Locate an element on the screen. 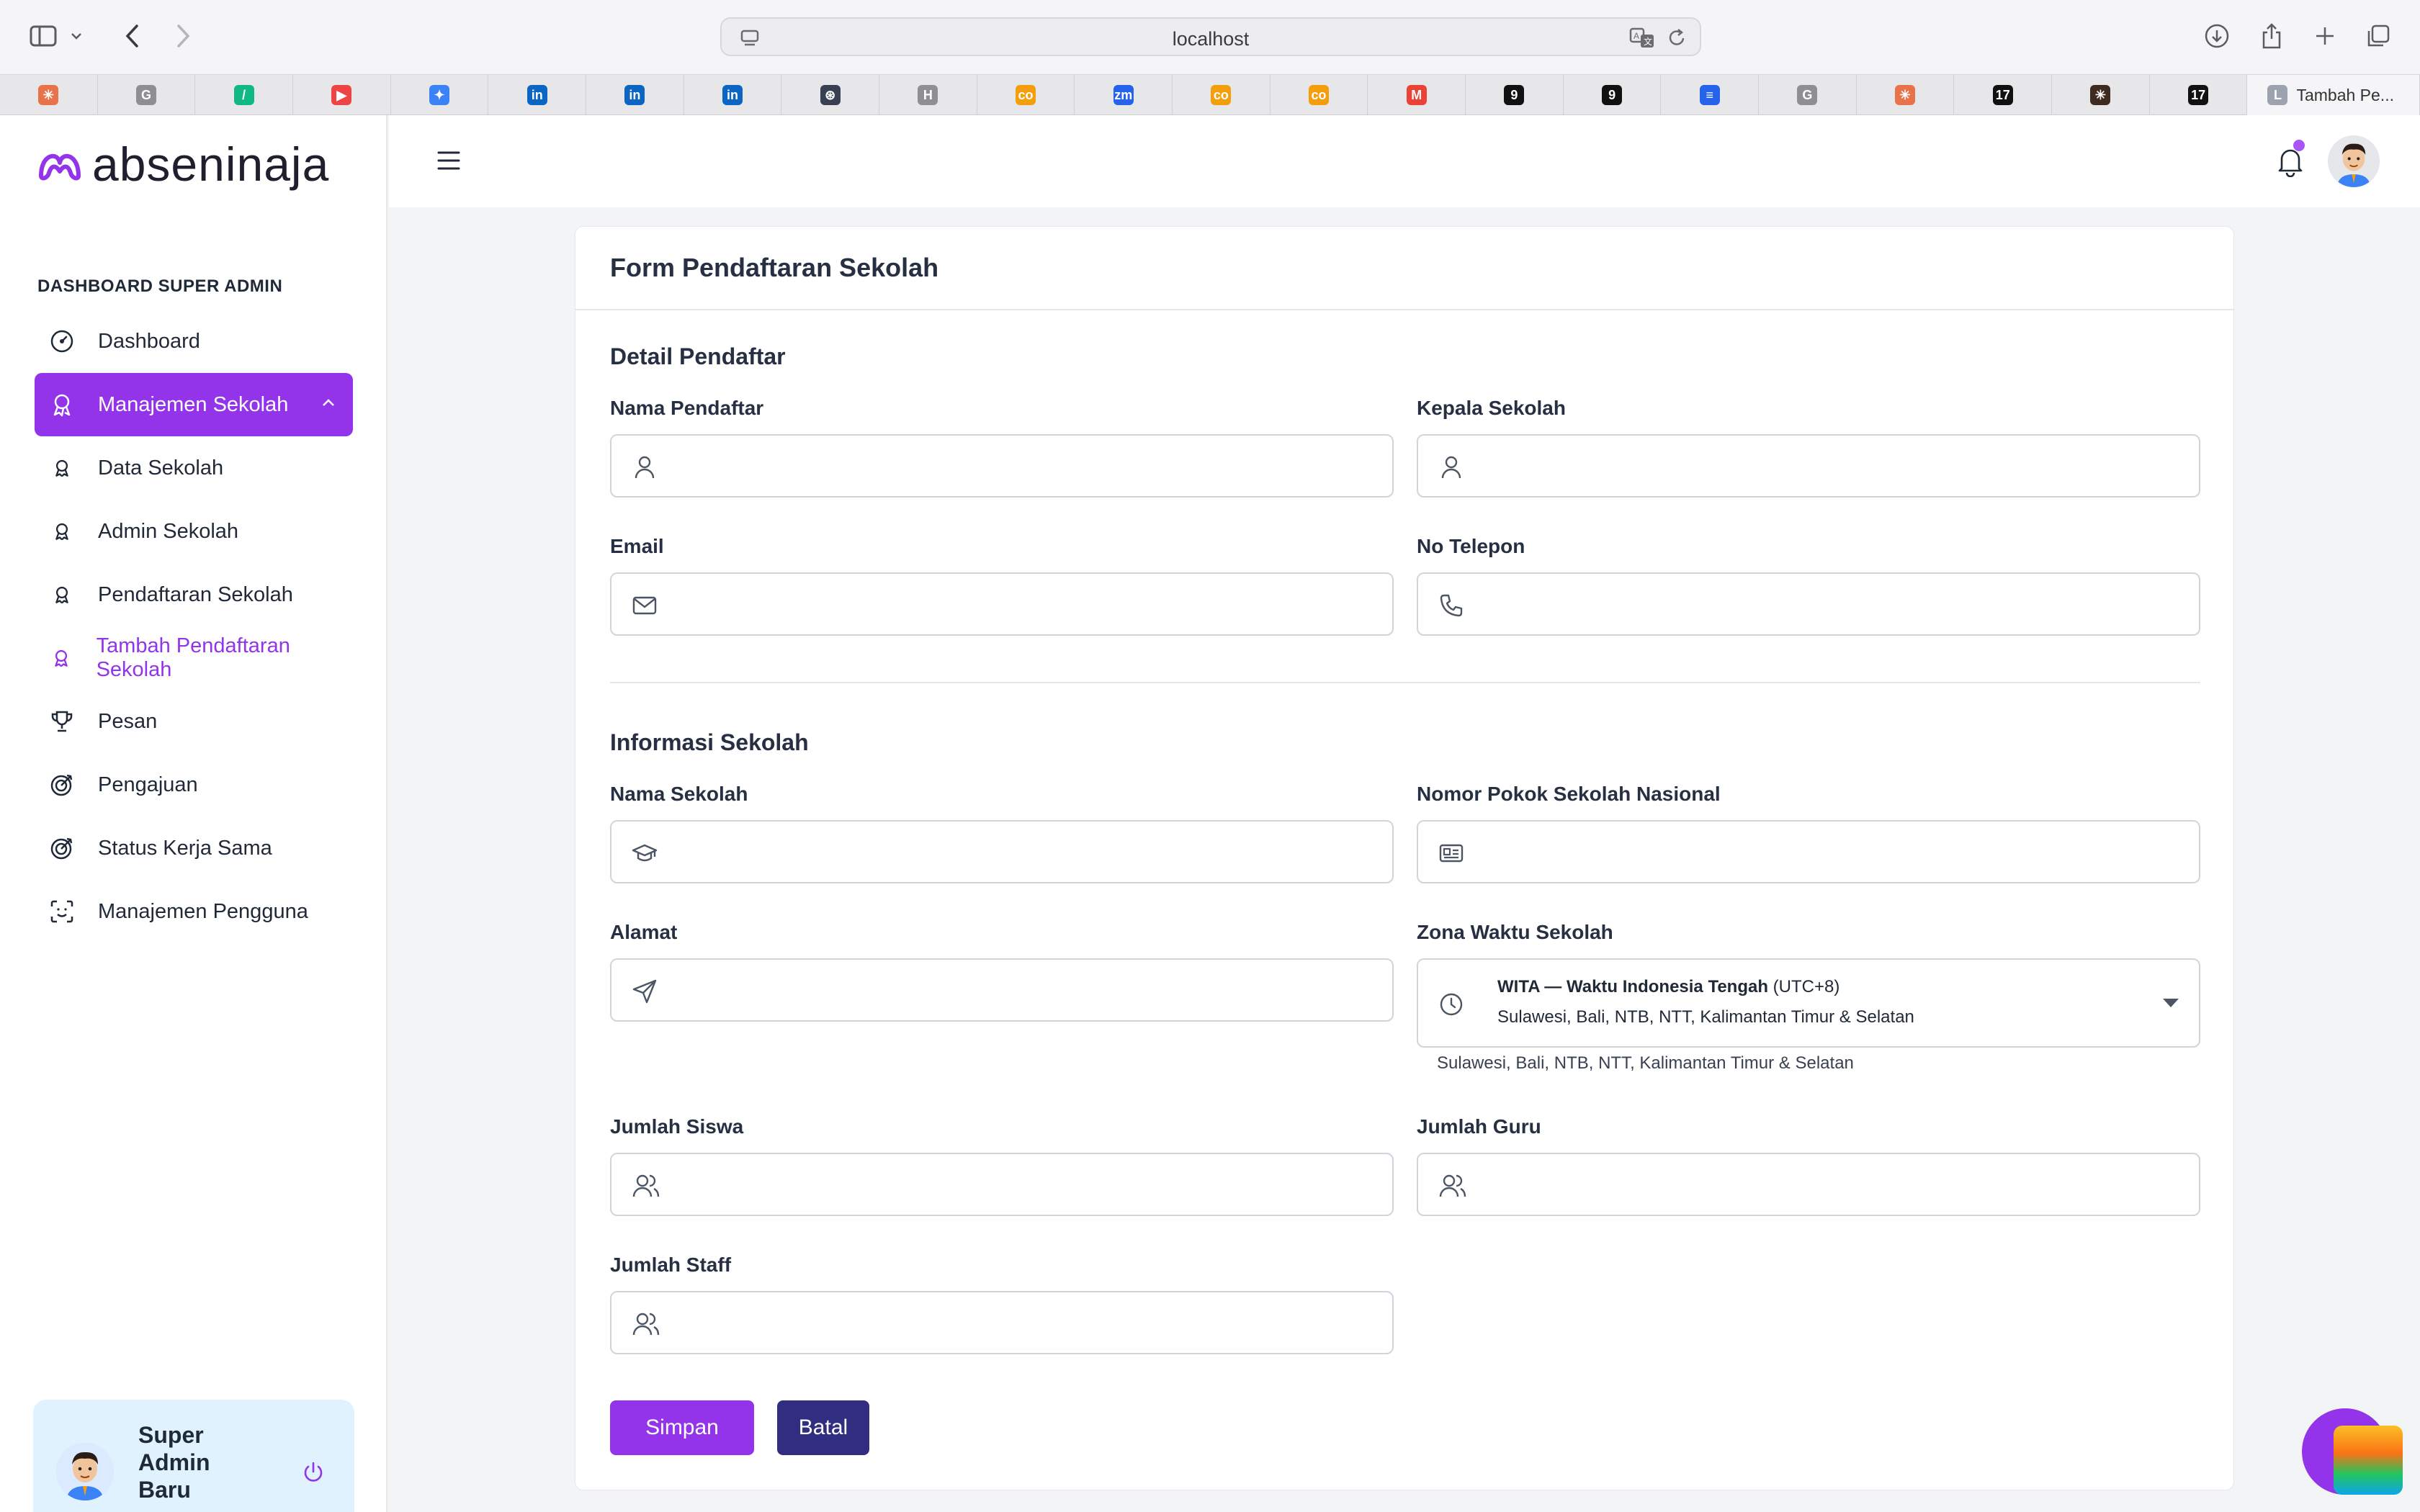  translate-icon: A文 is located at coordinates (1643, 40).